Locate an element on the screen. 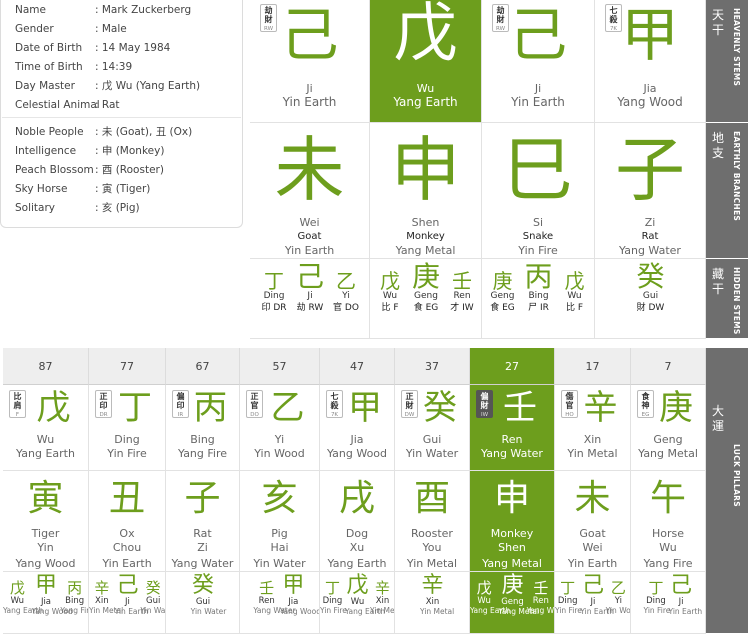 Image resolution: width=748 pixels, height=634 pixels. earthly-branch-cell: 子 Zi Rat Yang Water is located at coordinates (650, 191).